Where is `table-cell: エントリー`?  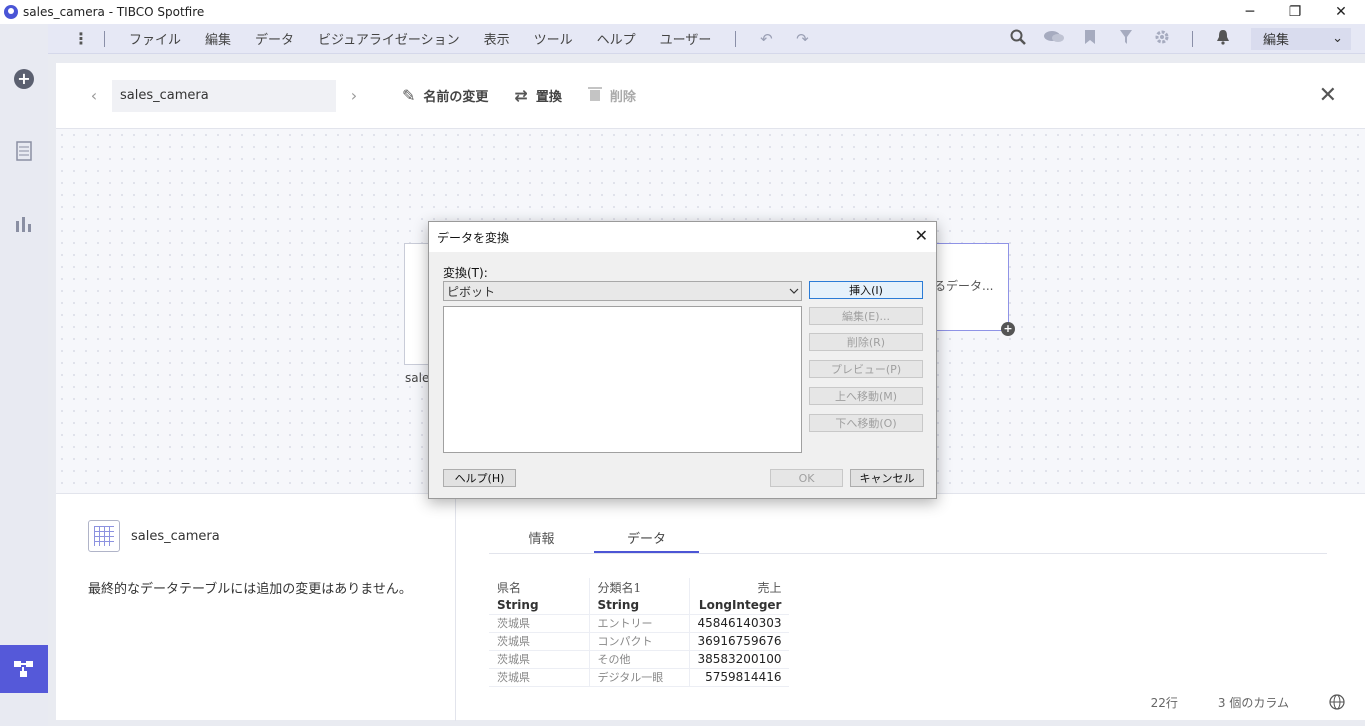 table-cell: エントリー is located at coordinates (638, 623).